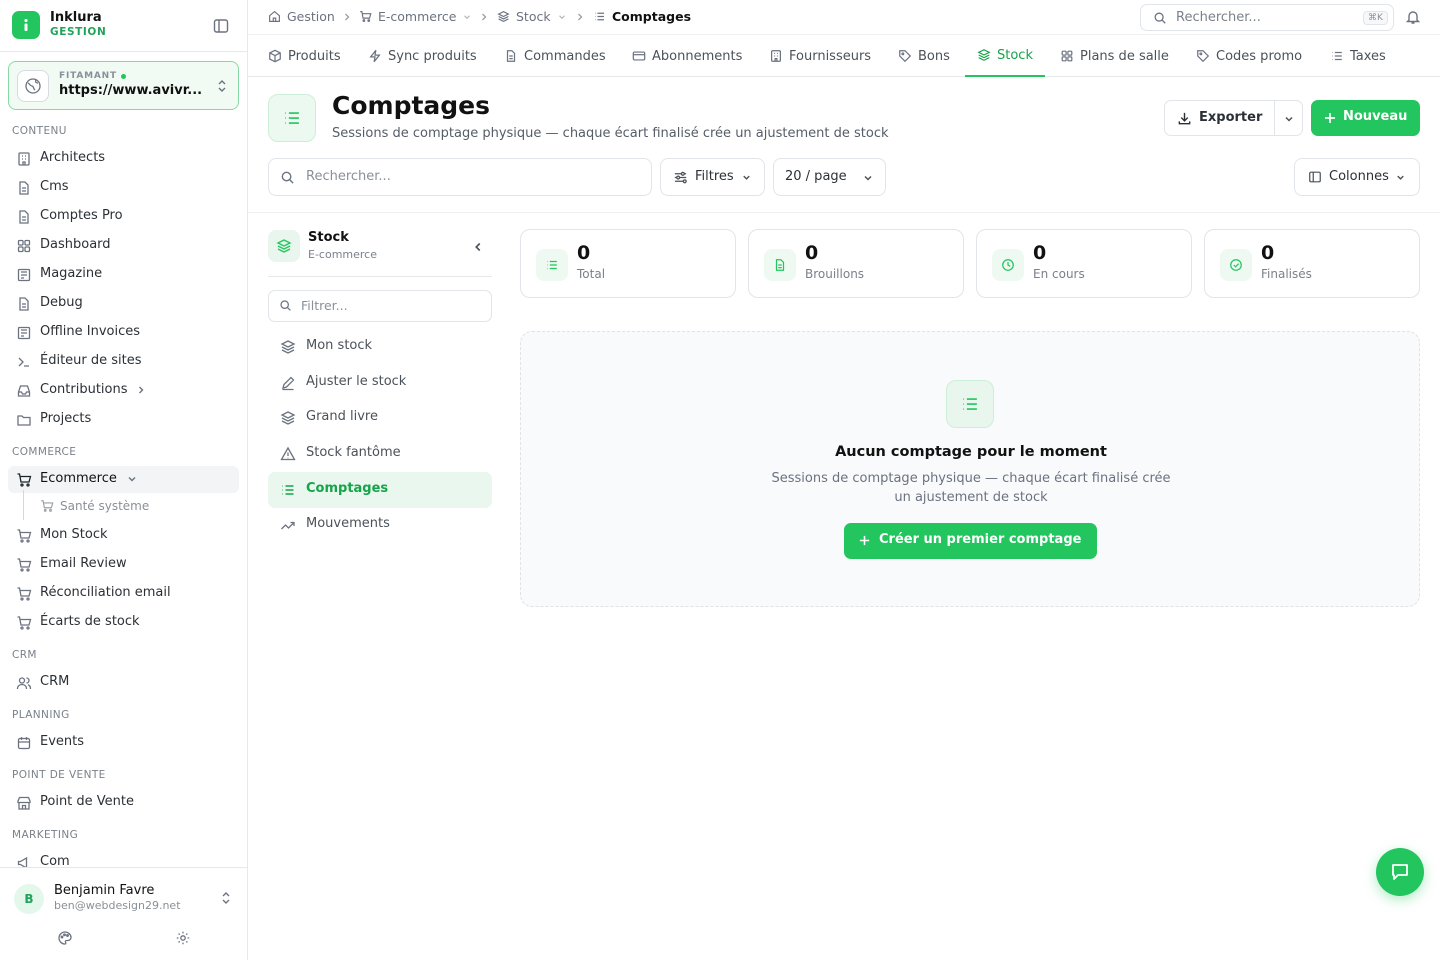 Image resolution: width=1440 pixels, height=960 pixels. What do you see at coordinates (123, 593) in the screenshot?
I see `sidebar-item-reconciliation-email: Réconciliation email` at bounding box center [123, 593].